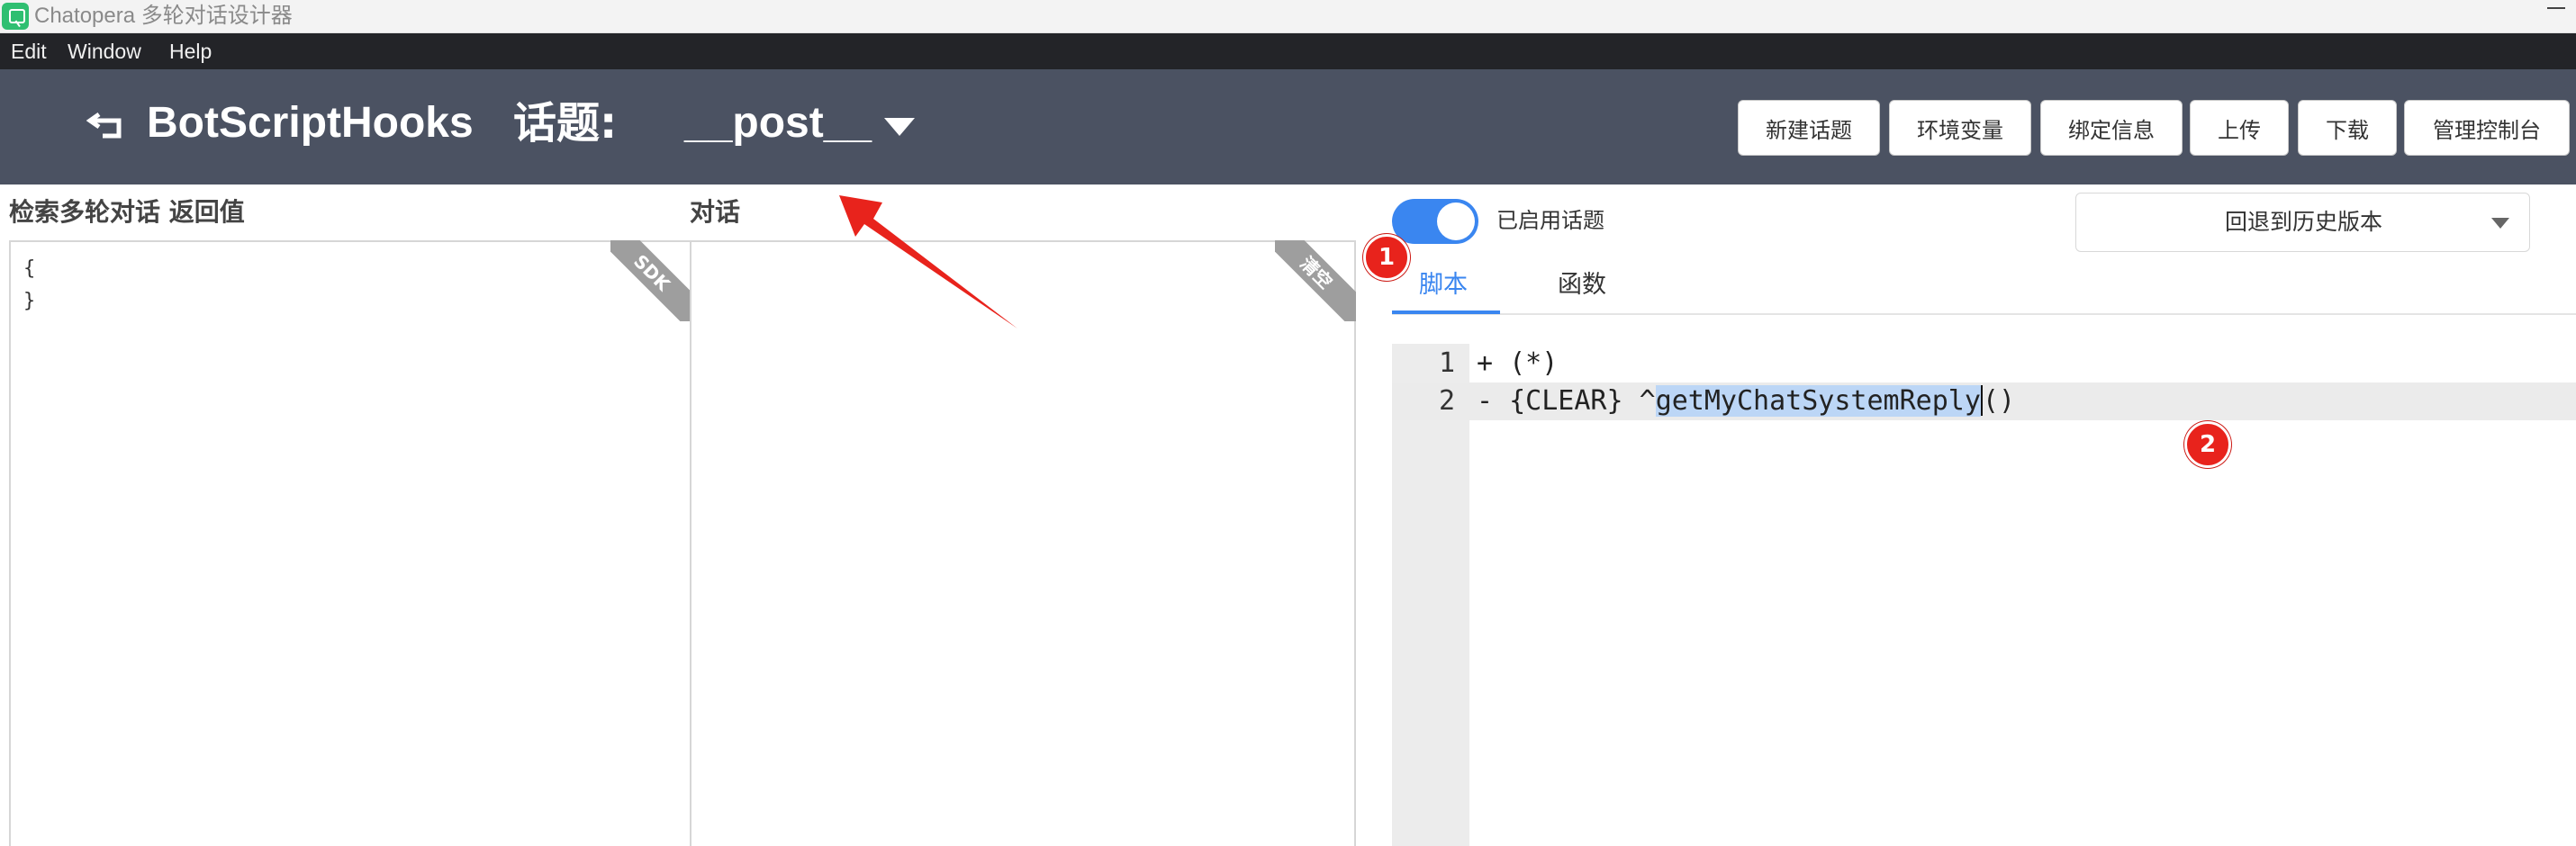 The image size is (2576, 846). What do you see at coordinates (2111, 128) in the screenshot?
I see `binding-info-button: 绑定信息` at bounding box center [2111, 128].